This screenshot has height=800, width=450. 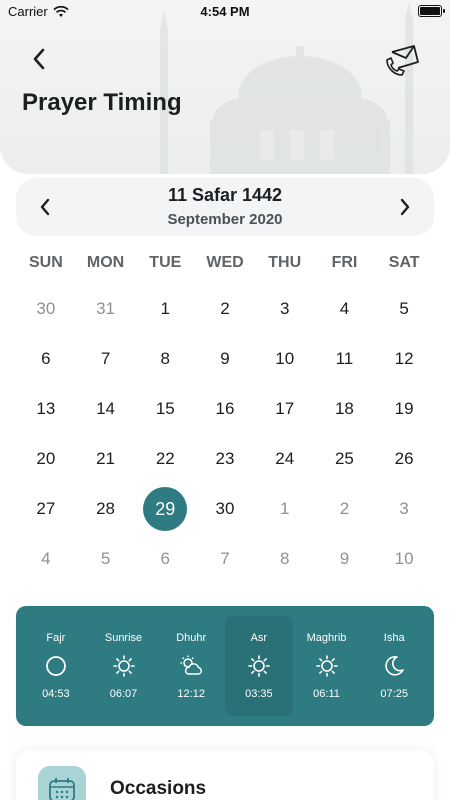 What do you see at coordinates (165, 509) in the screenshot?
I see `calendar-day-selected: 29` at bounding box center [165, 509].